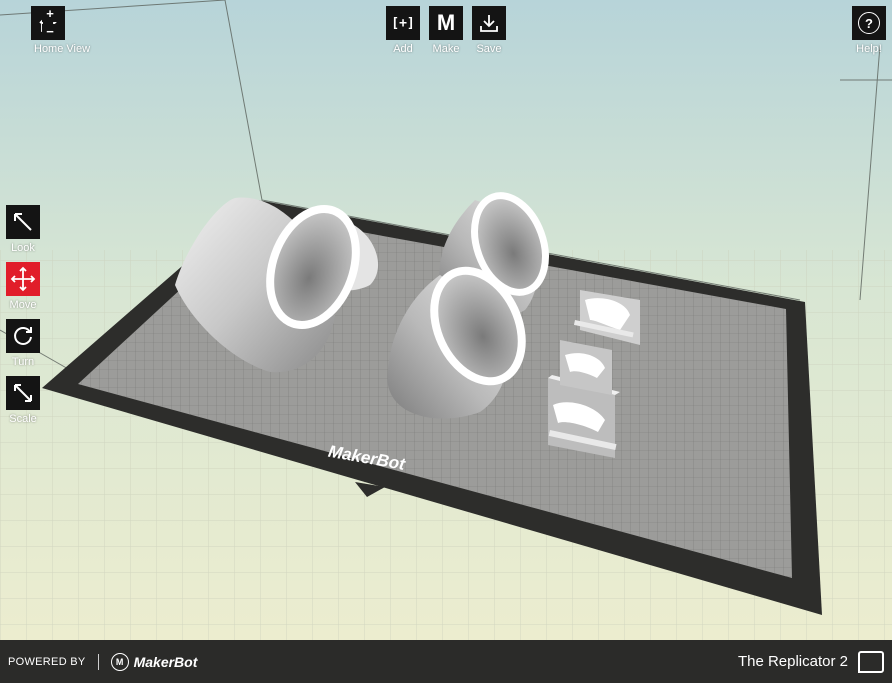  What do you see at coordinates (98, 661) in the screenshot?
I see `footer-divider` at bounding box center [98, 661].